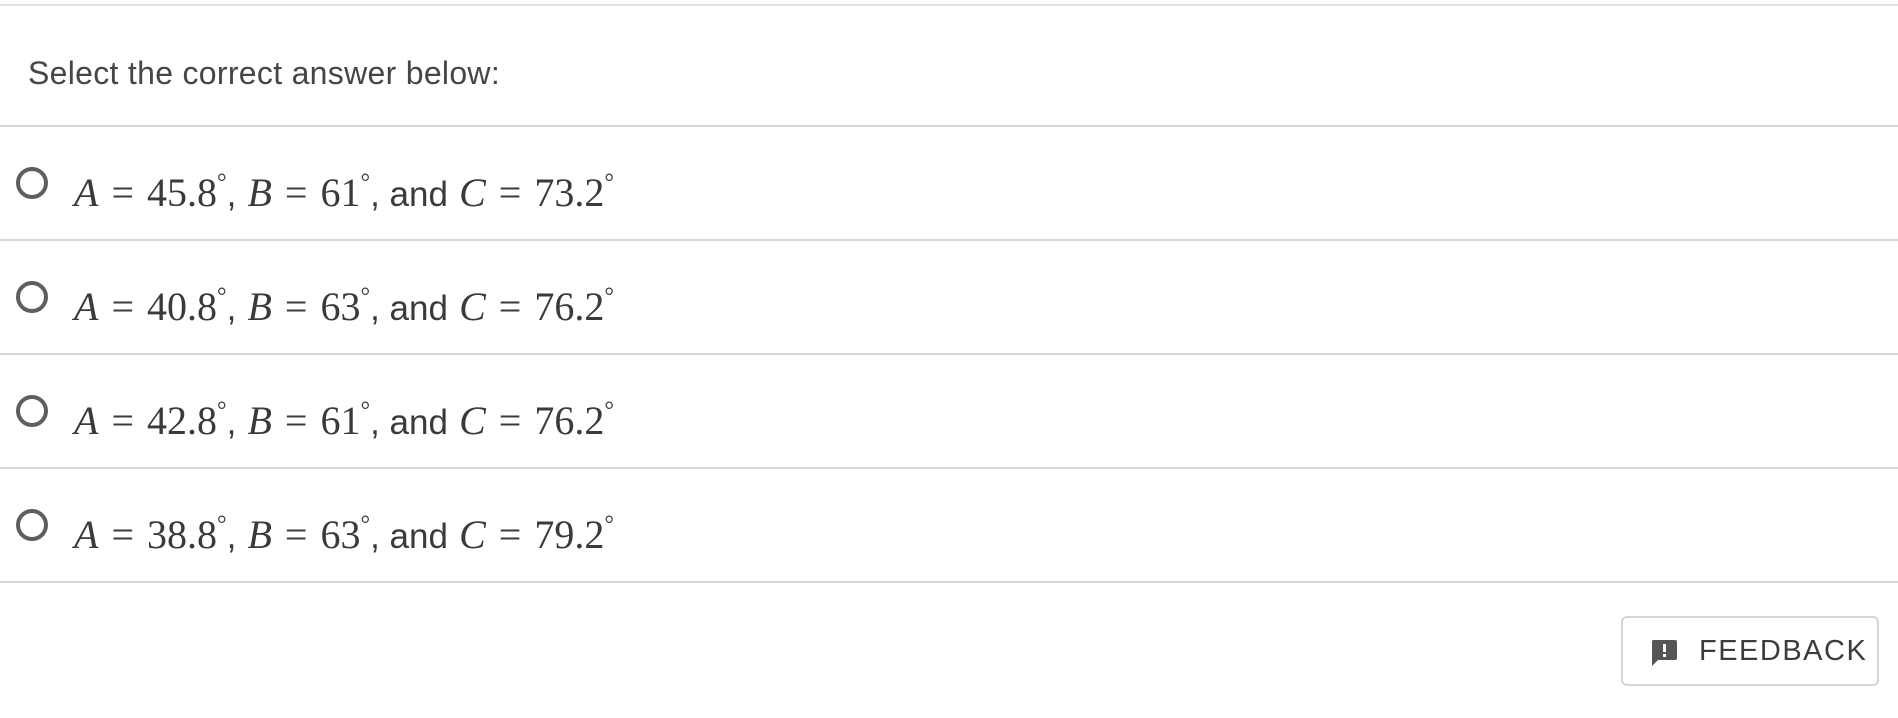  Describe the element at coordinates (264, 73) in the screenshot. I see `question-prompt: Select the correct answer below:` at that location.